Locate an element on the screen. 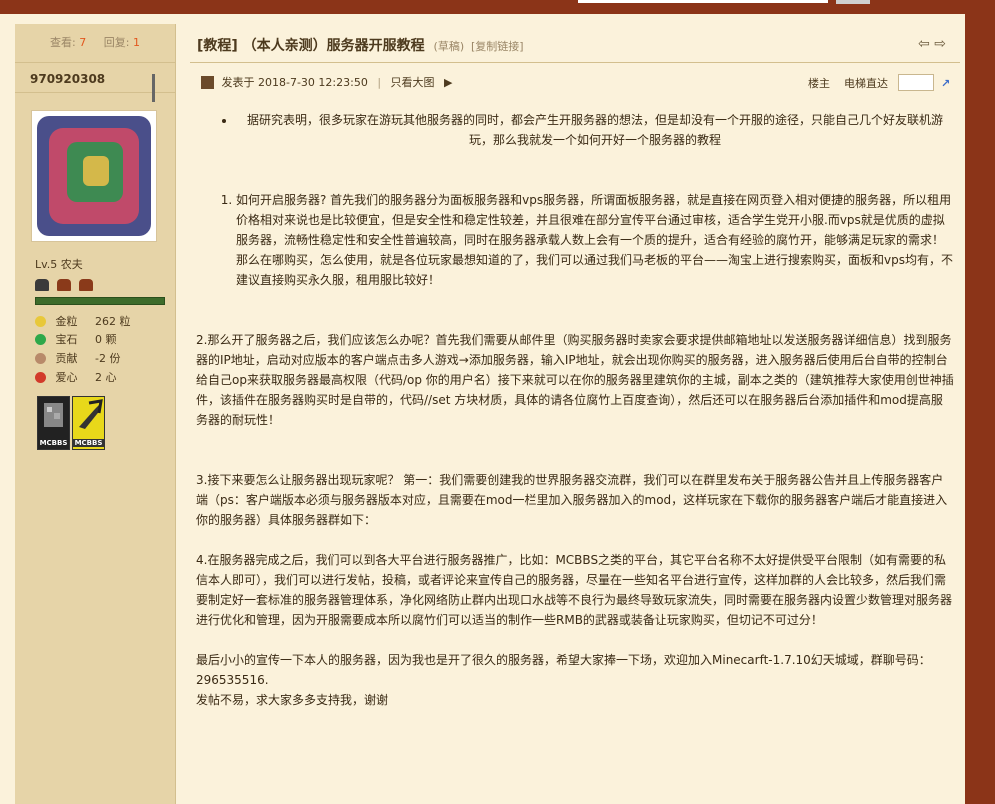 Image resolution: width=995 pixels, height=804 pixels. copy-link-button: [复制链接] is located at coordinates (497, 46).